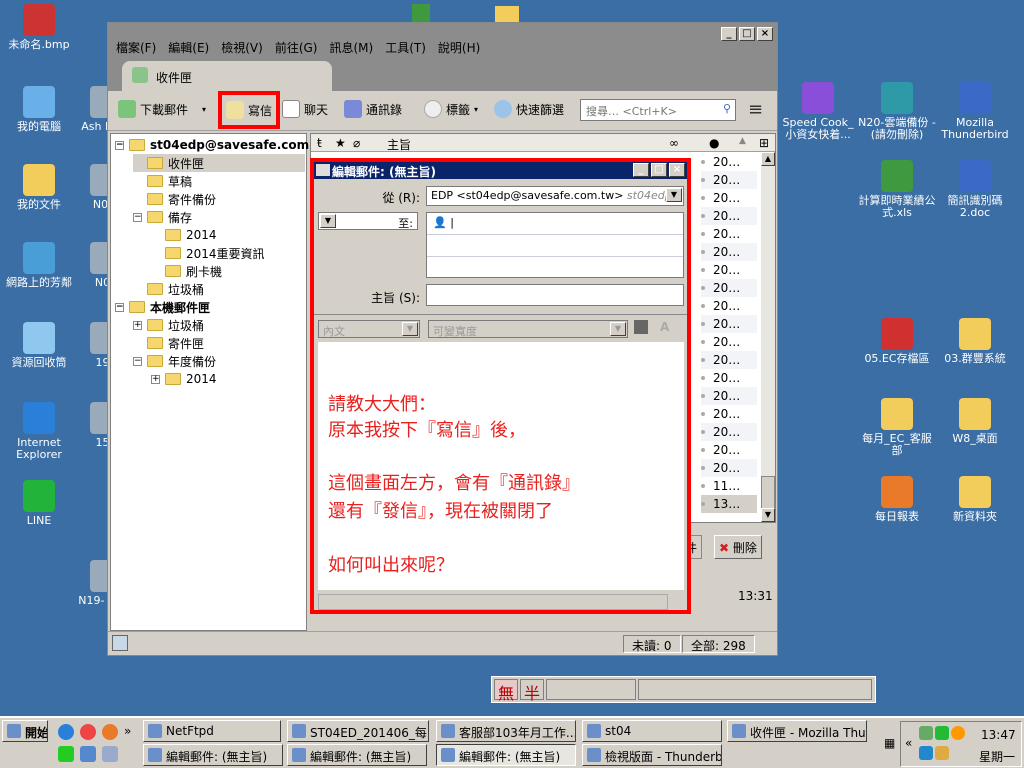 Image resolution: width=1024 pixels, height=768 pixels. What do you see at coordinates (942, 753) in the screenshot?
I see `tools-tray-icon` at bounding box center [942, 753].